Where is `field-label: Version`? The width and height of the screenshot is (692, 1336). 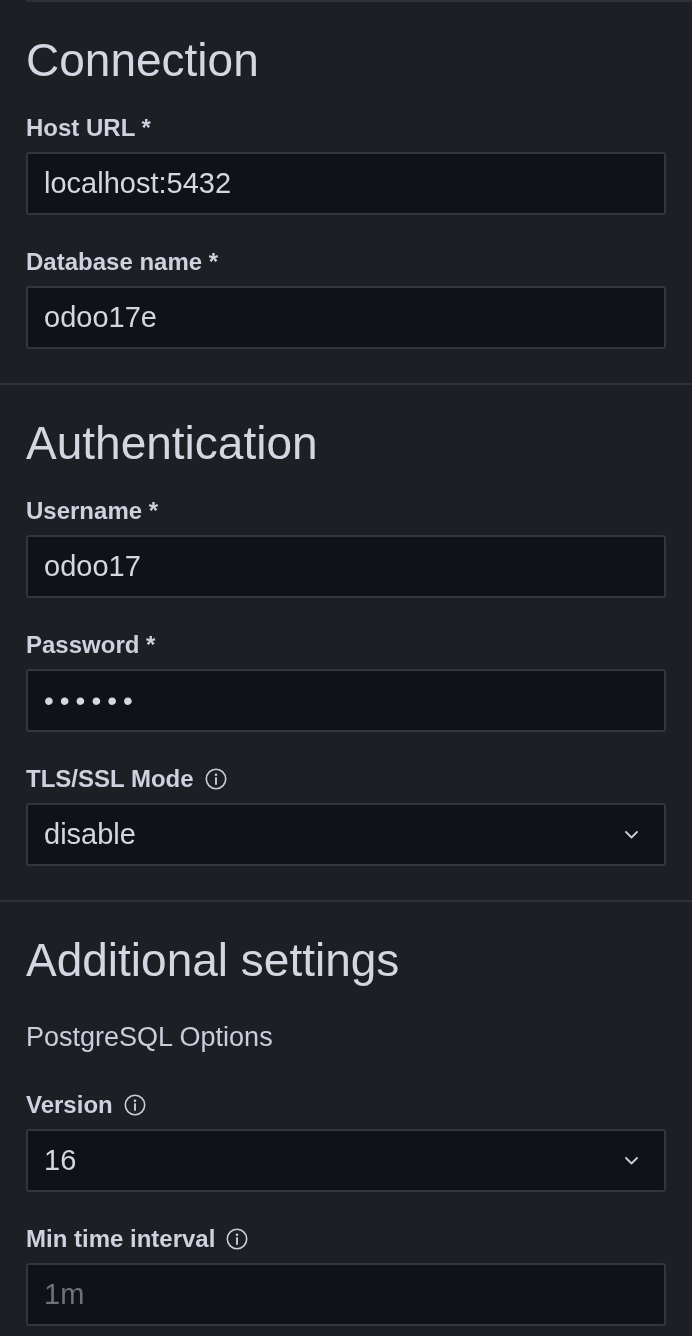 field-label: Version is located at coordinates (69, 1105).